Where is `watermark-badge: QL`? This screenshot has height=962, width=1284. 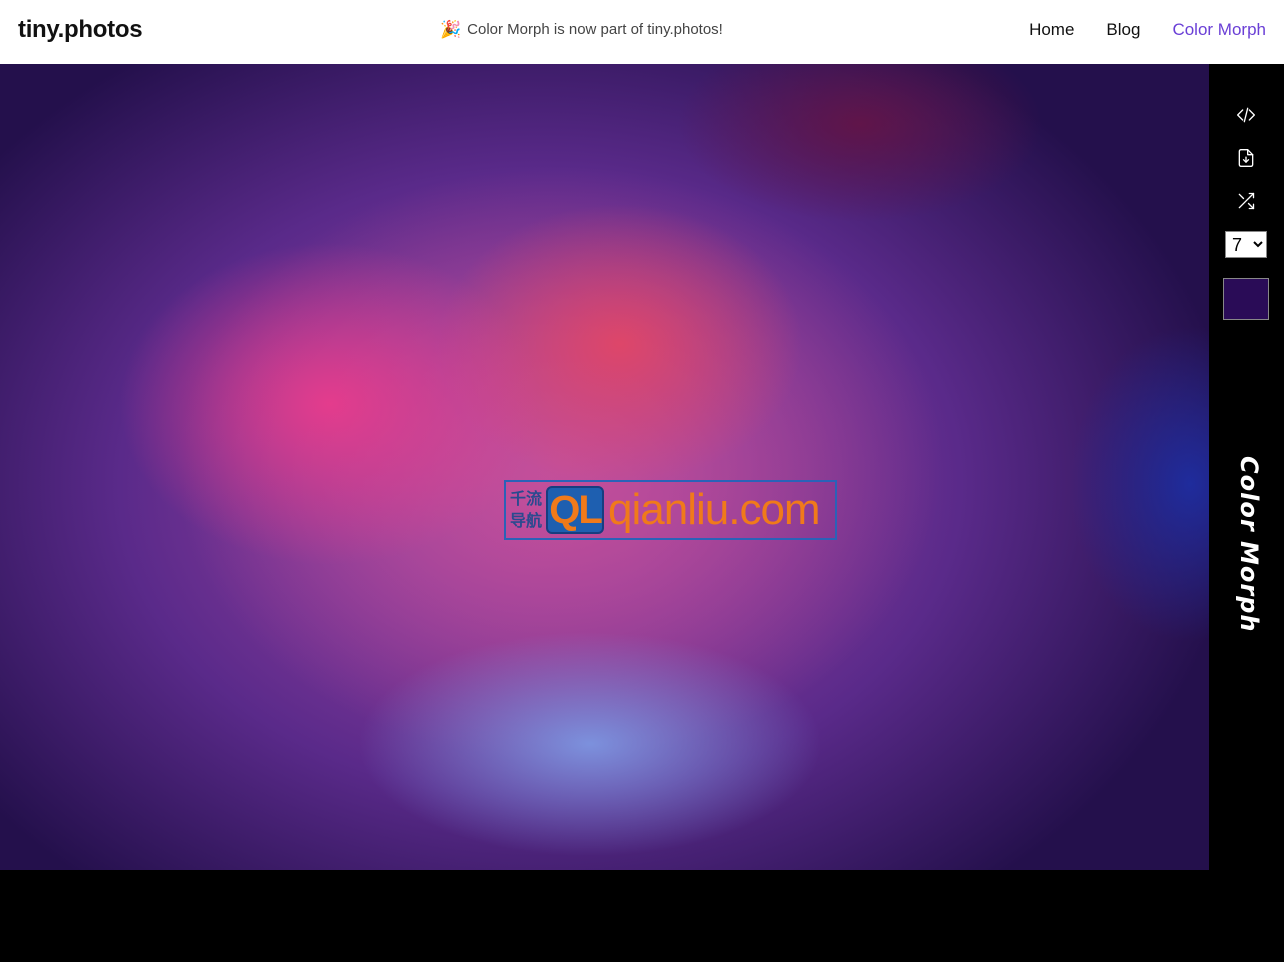 watermark-badge: QL is located at coordinates (575, 510).